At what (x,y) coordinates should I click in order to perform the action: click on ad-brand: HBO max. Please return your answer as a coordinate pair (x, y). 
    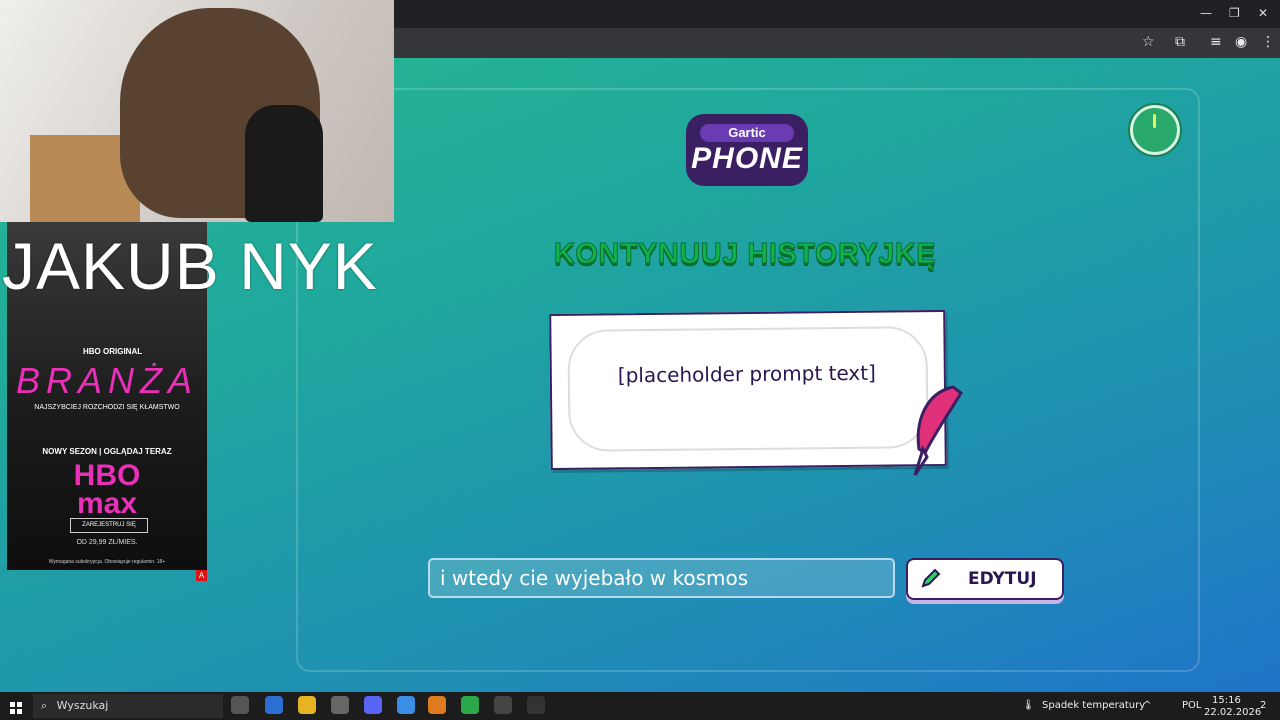
    Looking at the image, I should click on (107, 489).